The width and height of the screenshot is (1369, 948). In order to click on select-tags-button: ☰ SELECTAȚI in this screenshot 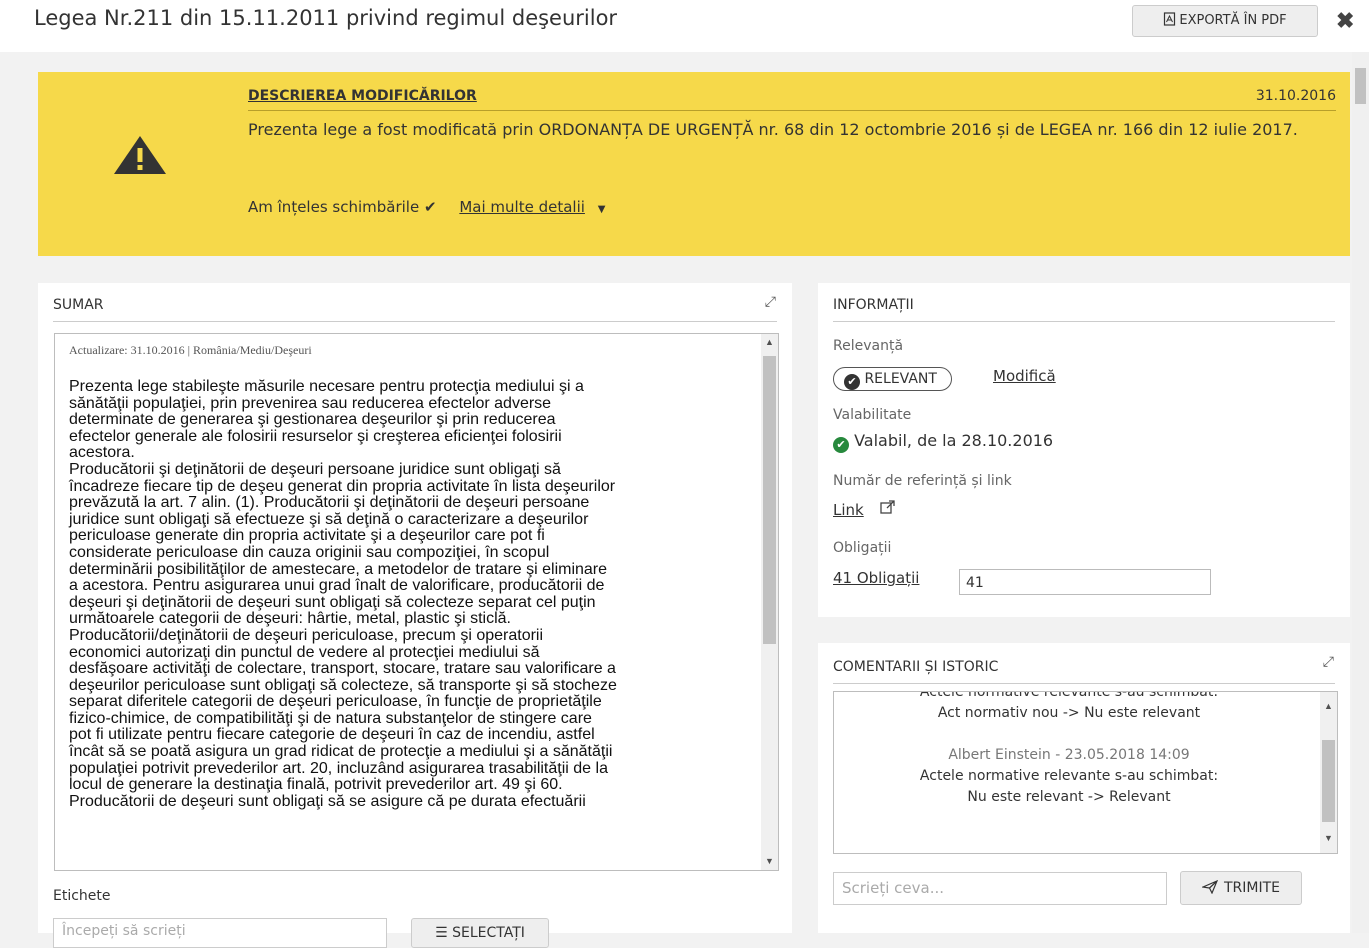, I will do `click(480, 933)`.